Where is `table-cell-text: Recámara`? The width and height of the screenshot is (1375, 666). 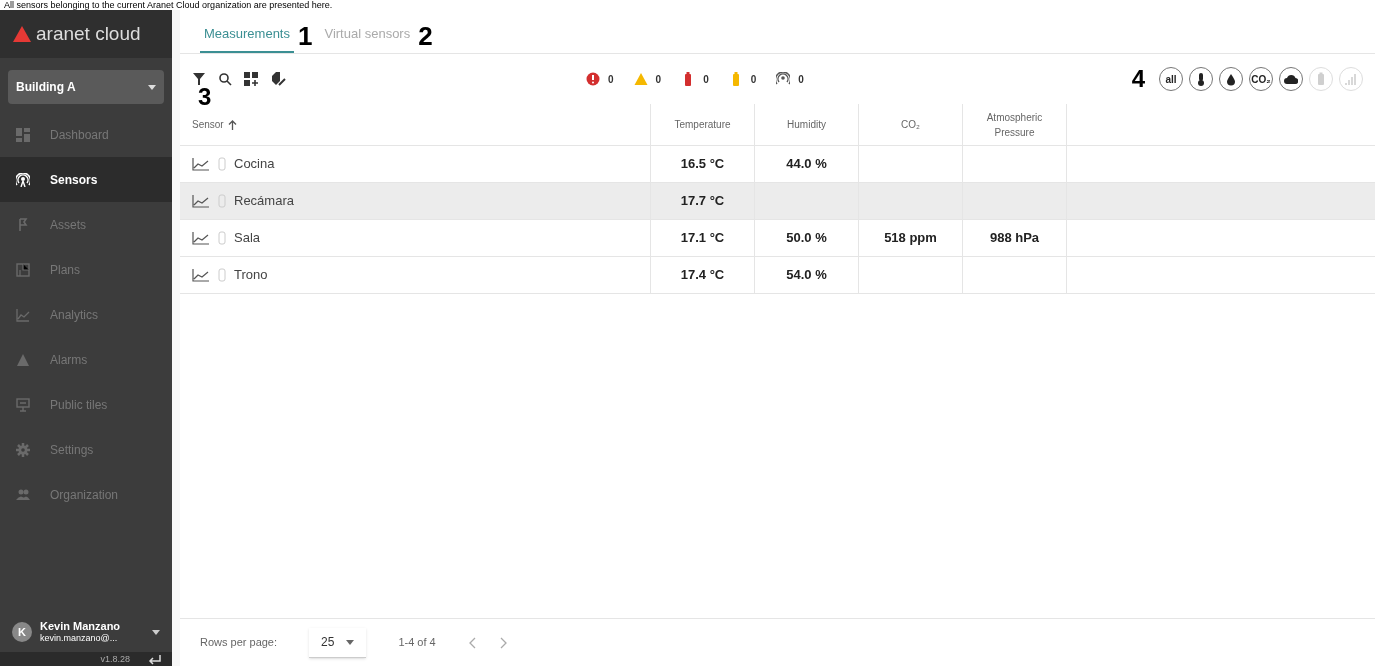 table-cell-text: Recámara is located at coordinates (264, 201).